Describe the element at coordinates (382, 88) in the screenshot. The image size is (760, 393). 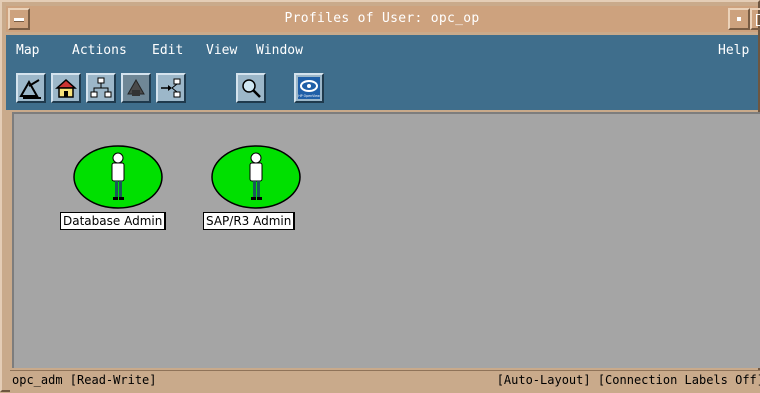
I see `toolbar: HP OpenView` at that location.